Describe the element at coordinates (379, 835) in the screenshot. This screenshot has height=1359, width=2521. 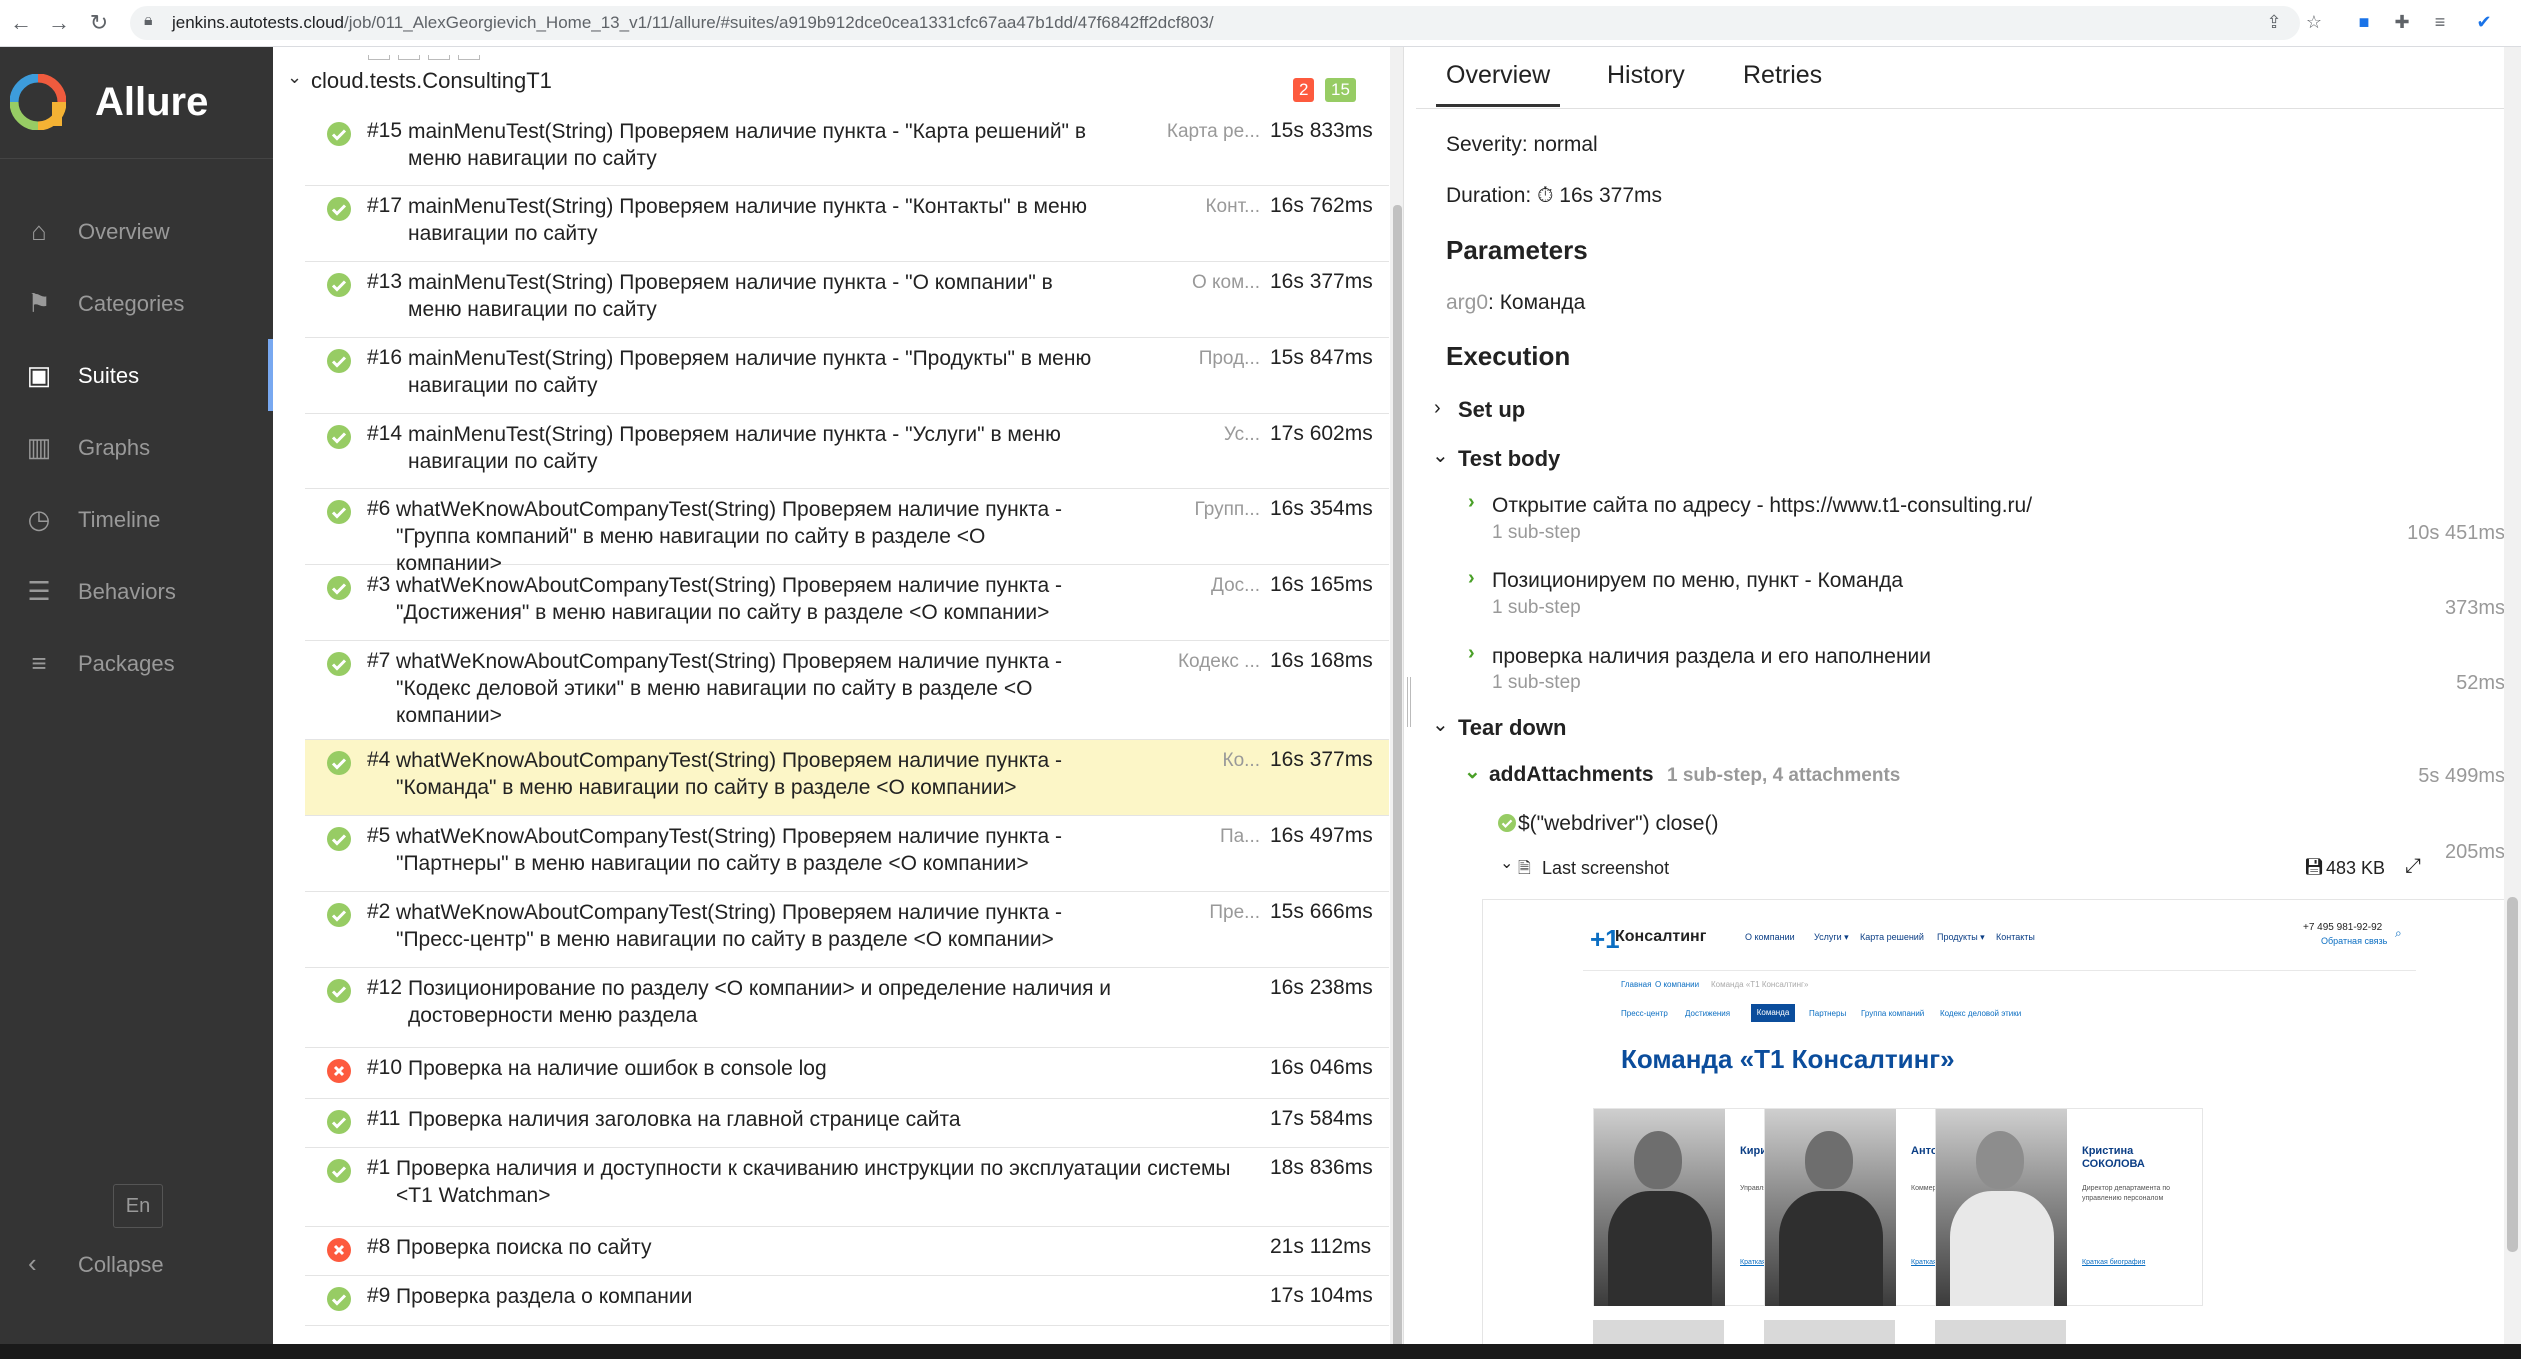
I see `test-number: #5` at that location.